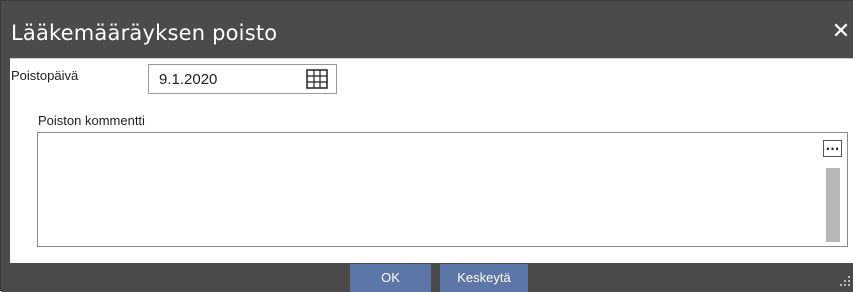 The width and height of the screenshot is (853, 292). What do you see at coordinates (317, 79) in the screenshot?
I see `calendar-icon` at bounding box center [317, 79].